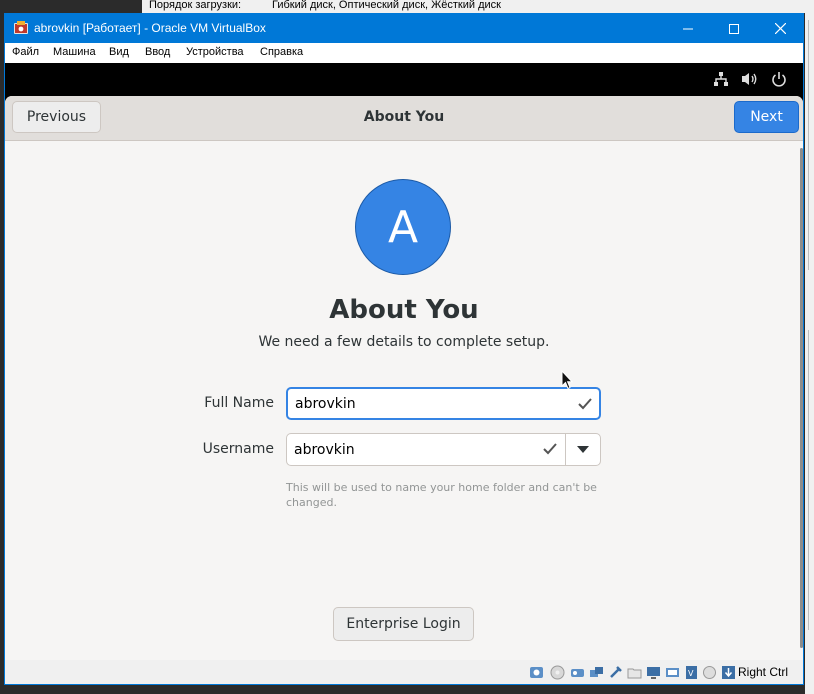  I want to click on keyboard-capture-icon, so click(728, 672).